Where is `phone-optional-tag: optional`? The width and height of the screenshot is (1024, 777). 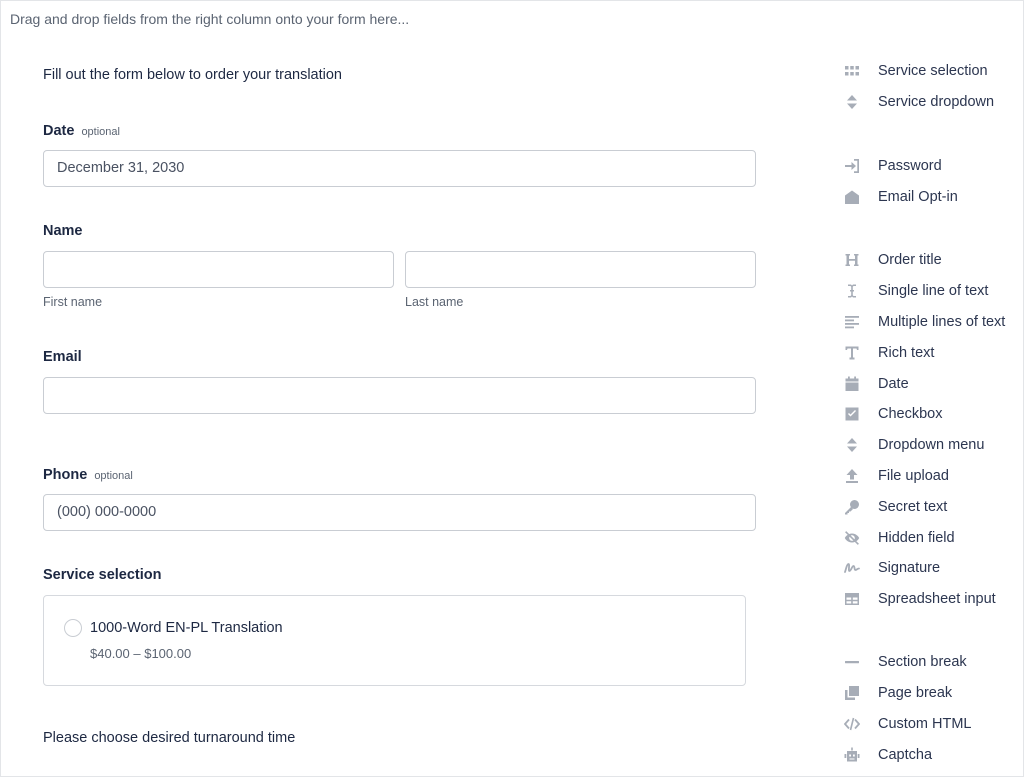 phone-optional-tag: optional is located at coordinates (113, 476).